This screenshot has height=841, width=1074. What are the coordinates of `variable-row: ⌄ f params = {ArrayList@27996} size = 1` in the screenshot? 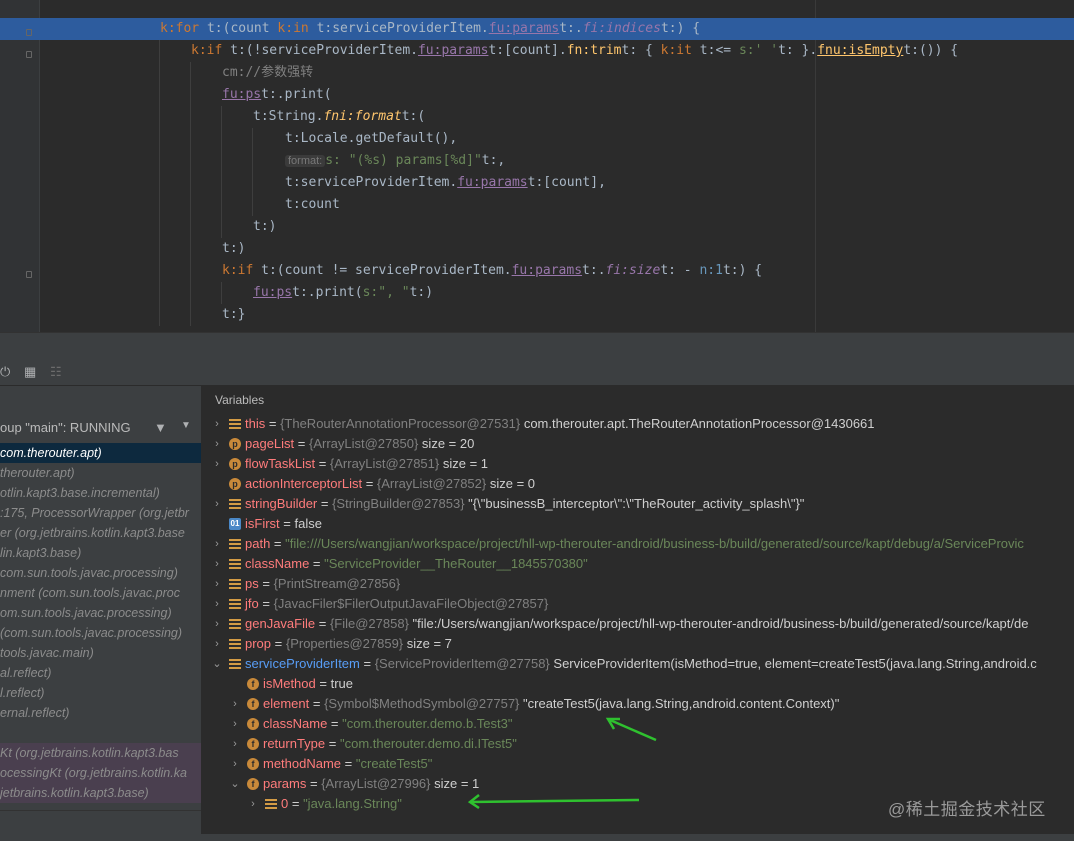 It's located at (638, 784).